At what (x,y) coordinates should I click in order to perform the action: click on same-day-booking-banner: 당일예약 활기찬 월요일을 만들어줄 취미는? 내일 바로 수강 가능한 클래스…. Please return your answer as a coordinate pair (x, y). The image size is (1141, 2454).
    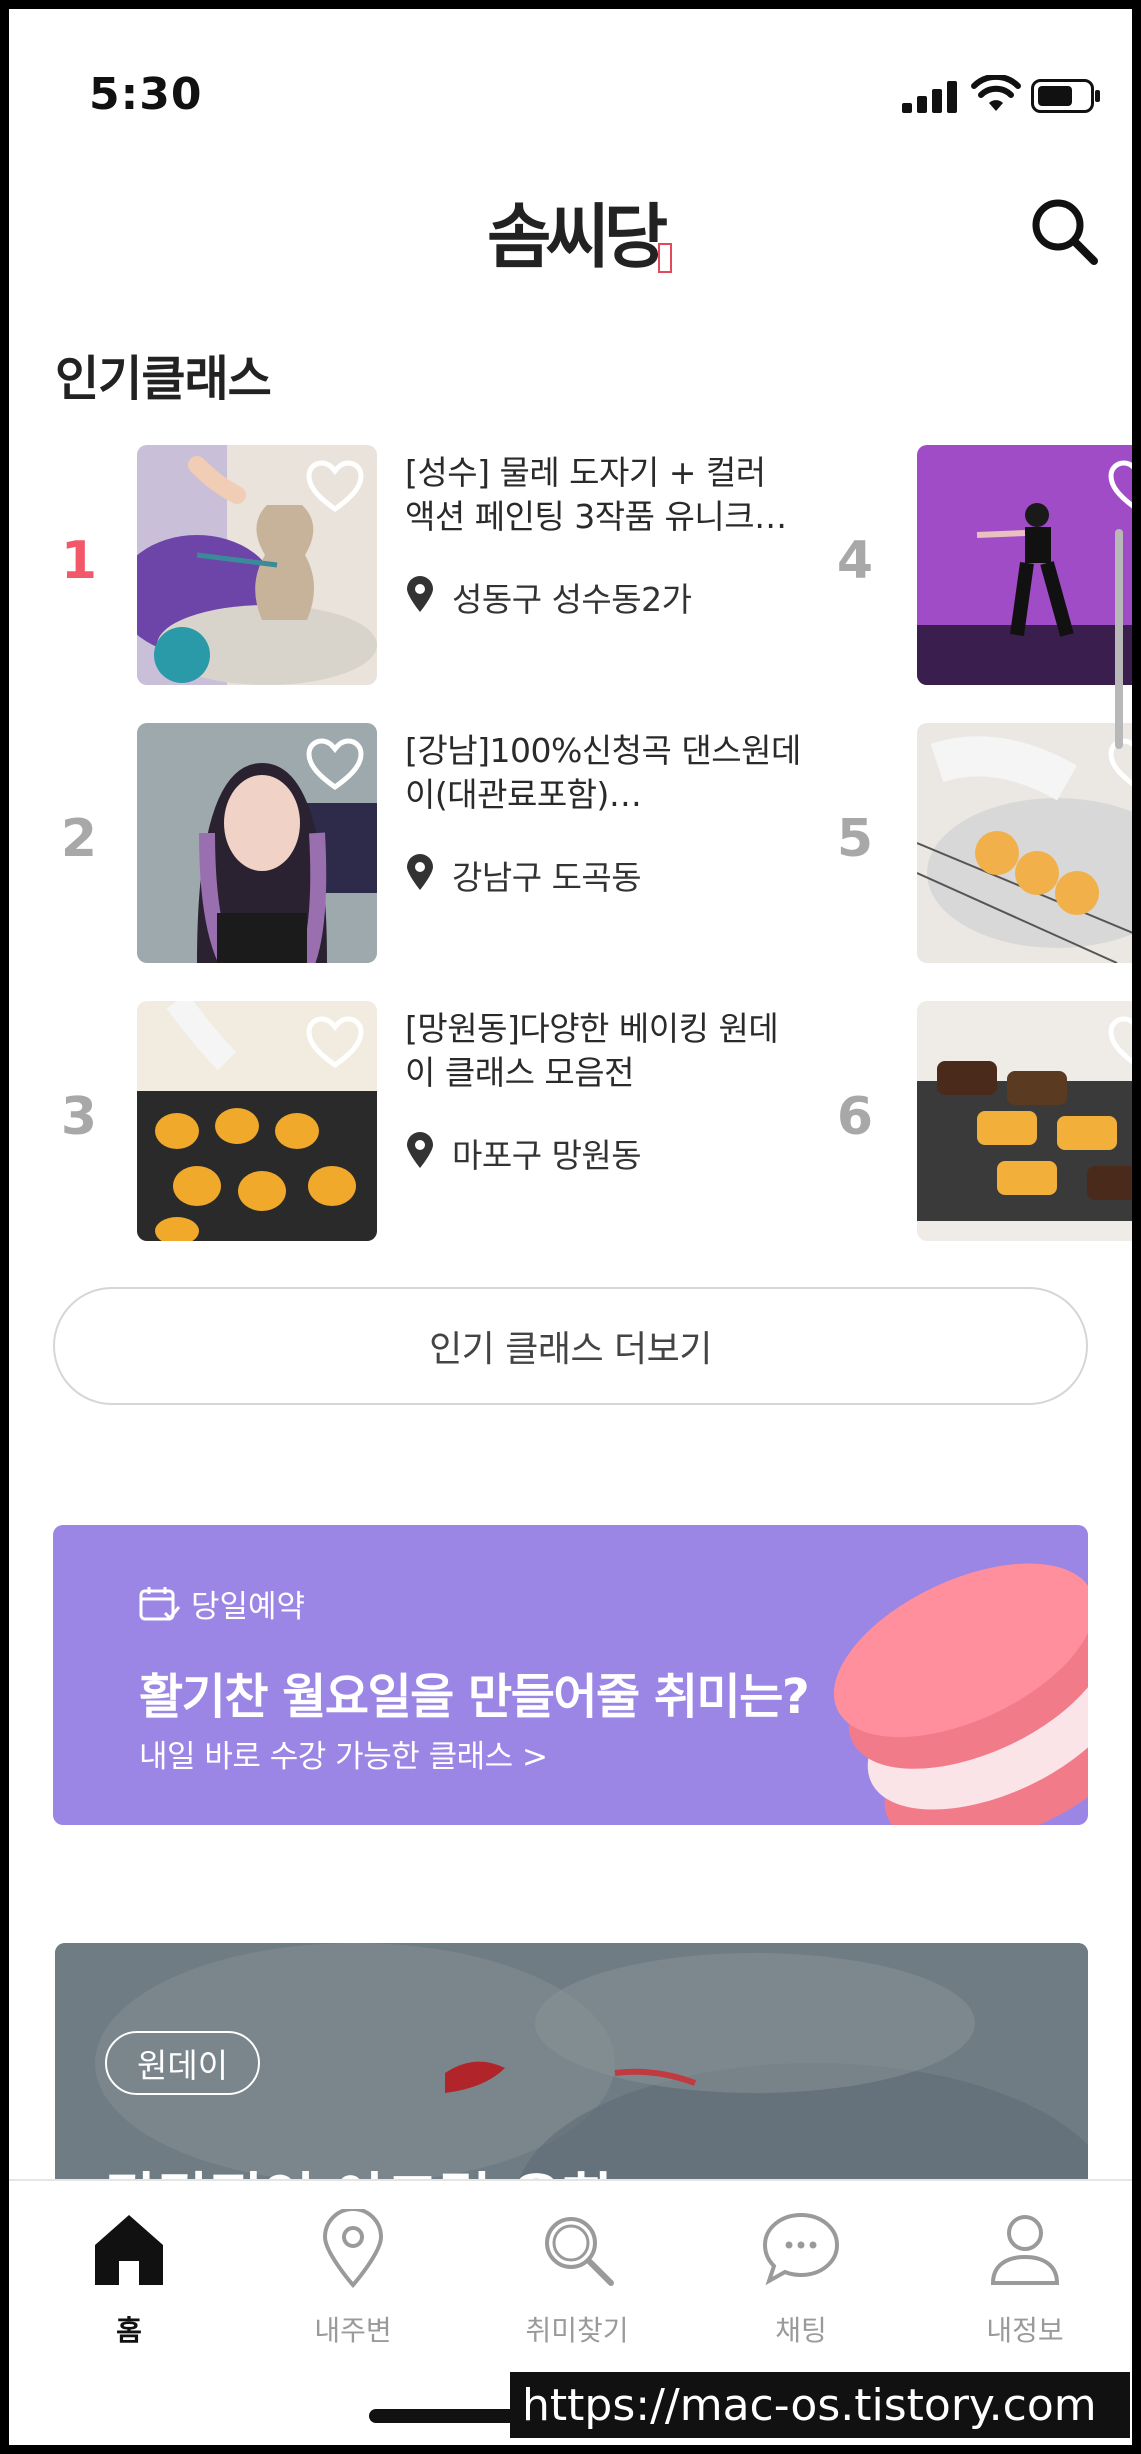
    Looking at the image, I should click on (570, 1675).